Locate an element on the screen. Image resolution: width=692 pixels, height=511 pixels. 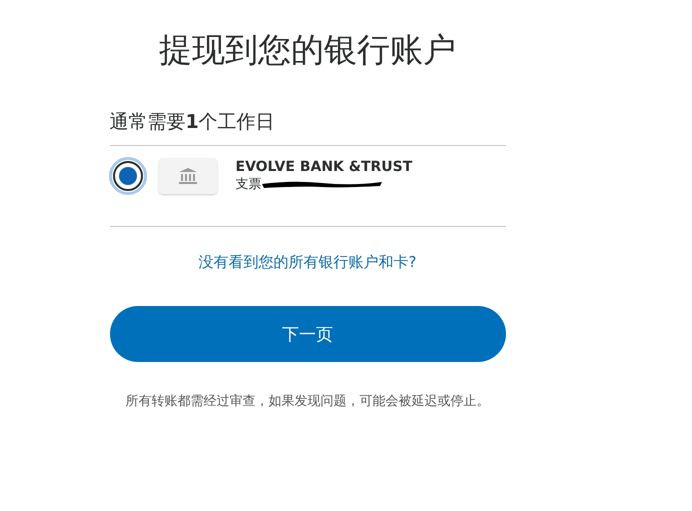
next-button: 下一页 is located at coordinates (308, 334).